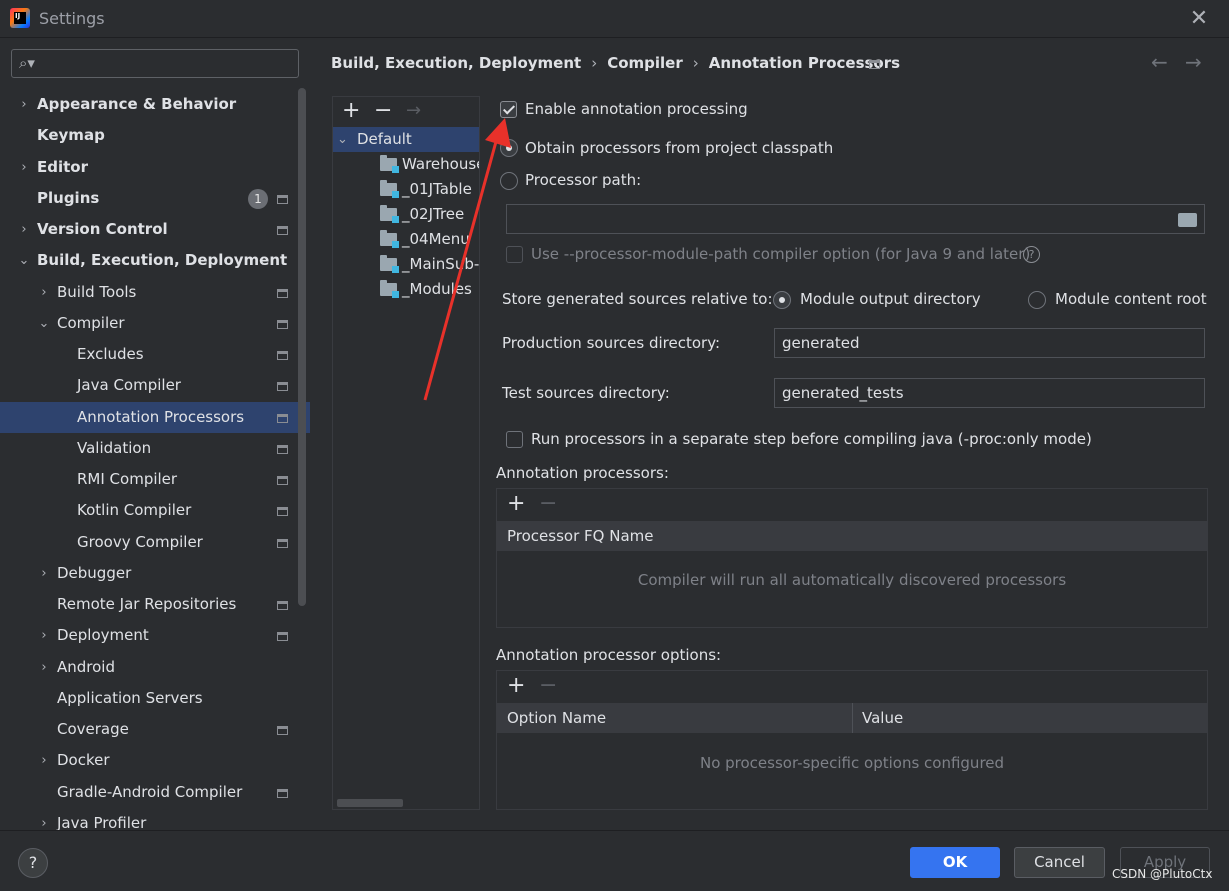 This screenshot has width=1229, height=891. I want to click on separate-step-checkbox, so click(514, 439).